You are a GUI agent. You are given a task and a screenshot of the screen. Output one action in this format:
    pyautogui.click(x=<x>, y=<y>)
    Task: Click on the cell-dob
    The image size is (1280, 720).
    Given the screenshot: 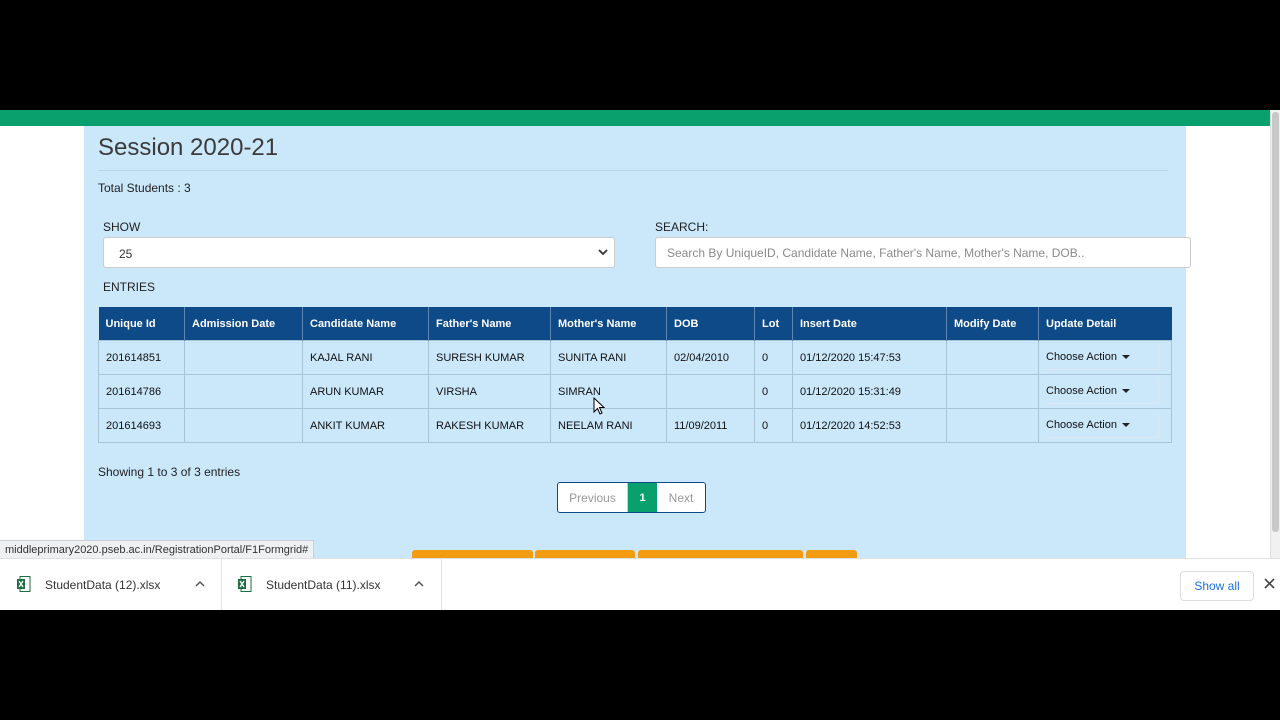 What is the action you would take?
    pyautogui.click(x=710, y=391)
    